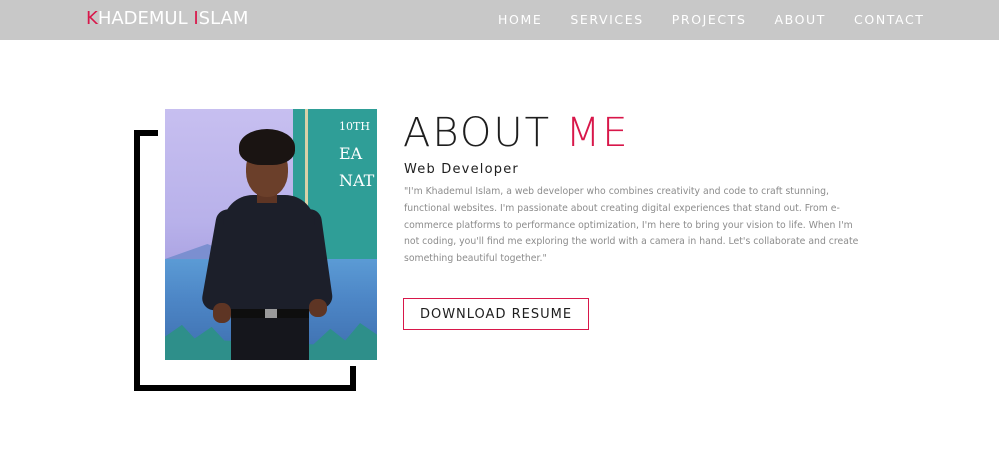 This screenshot has width=999, height=463. Describe the element at coordinates (92, 18) in the screenshot. I see `logo-initial-k: K` at that location.